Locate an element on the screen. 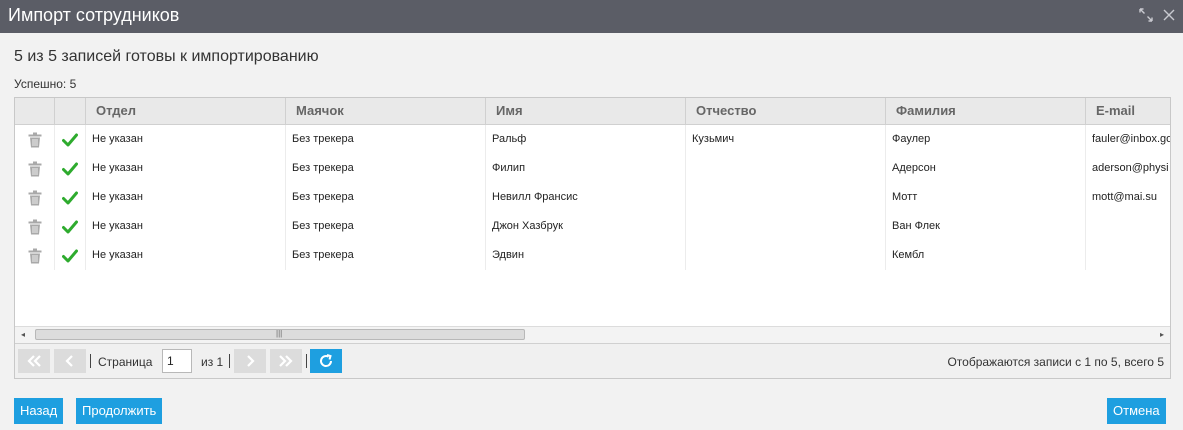 The height and width of the screenshot is (430, 1183). cell-last-name: Ван Флек is located at coordinates (986, 226).